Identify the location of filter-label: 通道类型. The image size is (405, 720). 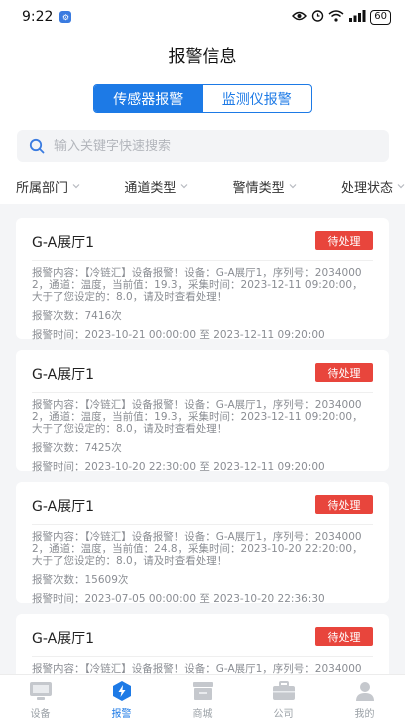
(150, 188).